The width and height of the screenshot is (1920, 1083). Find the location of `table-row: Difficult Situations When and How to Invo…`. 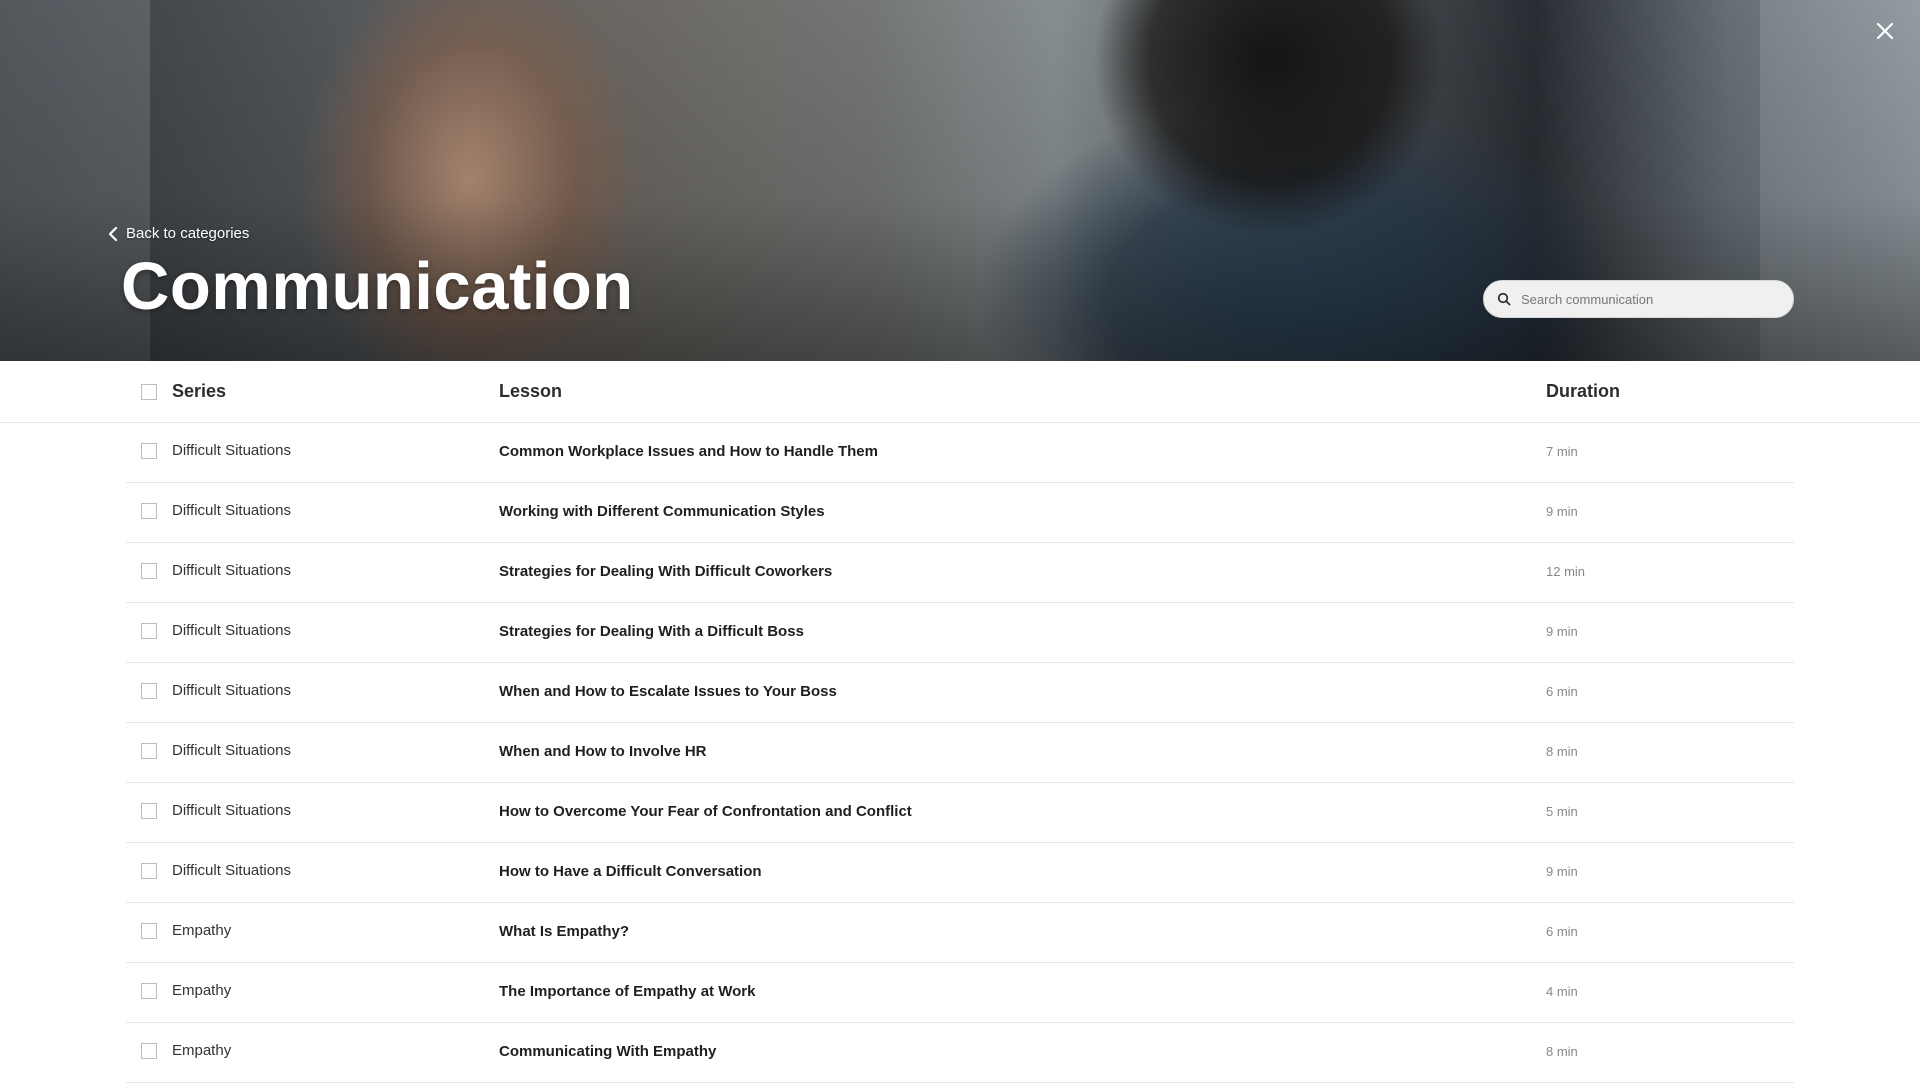

table-row: Difficult Situations When and How to Invo… is located at coordinates (960, 753).